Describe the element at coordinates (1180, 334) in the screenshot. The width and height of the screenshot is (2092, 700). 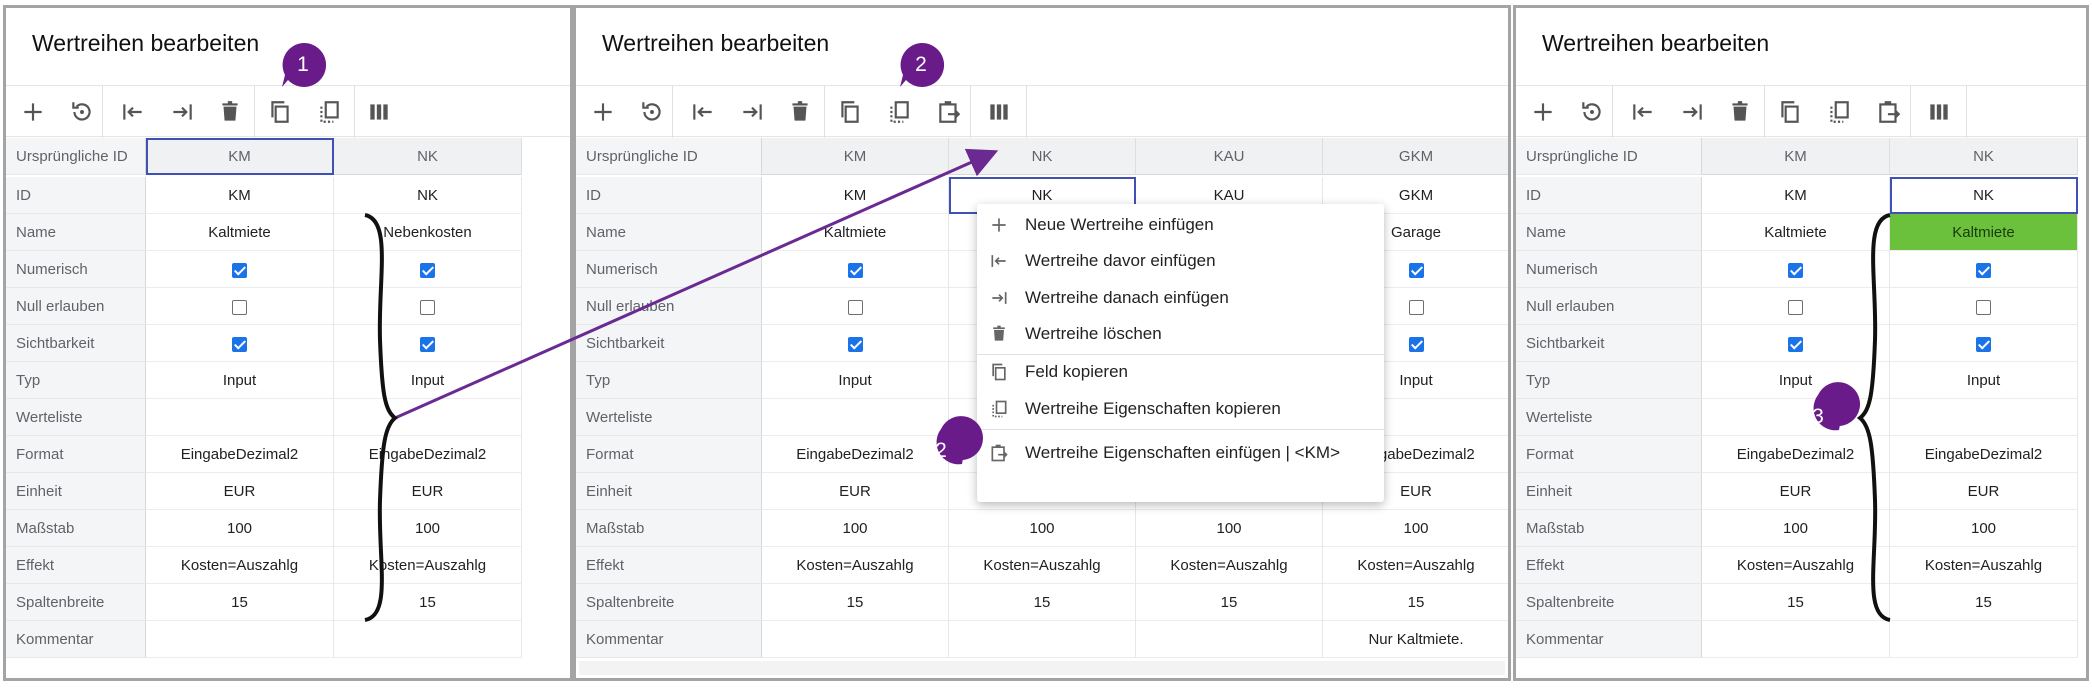
I see `menu-item-delete-series: Wertreihe löschen` at that location.